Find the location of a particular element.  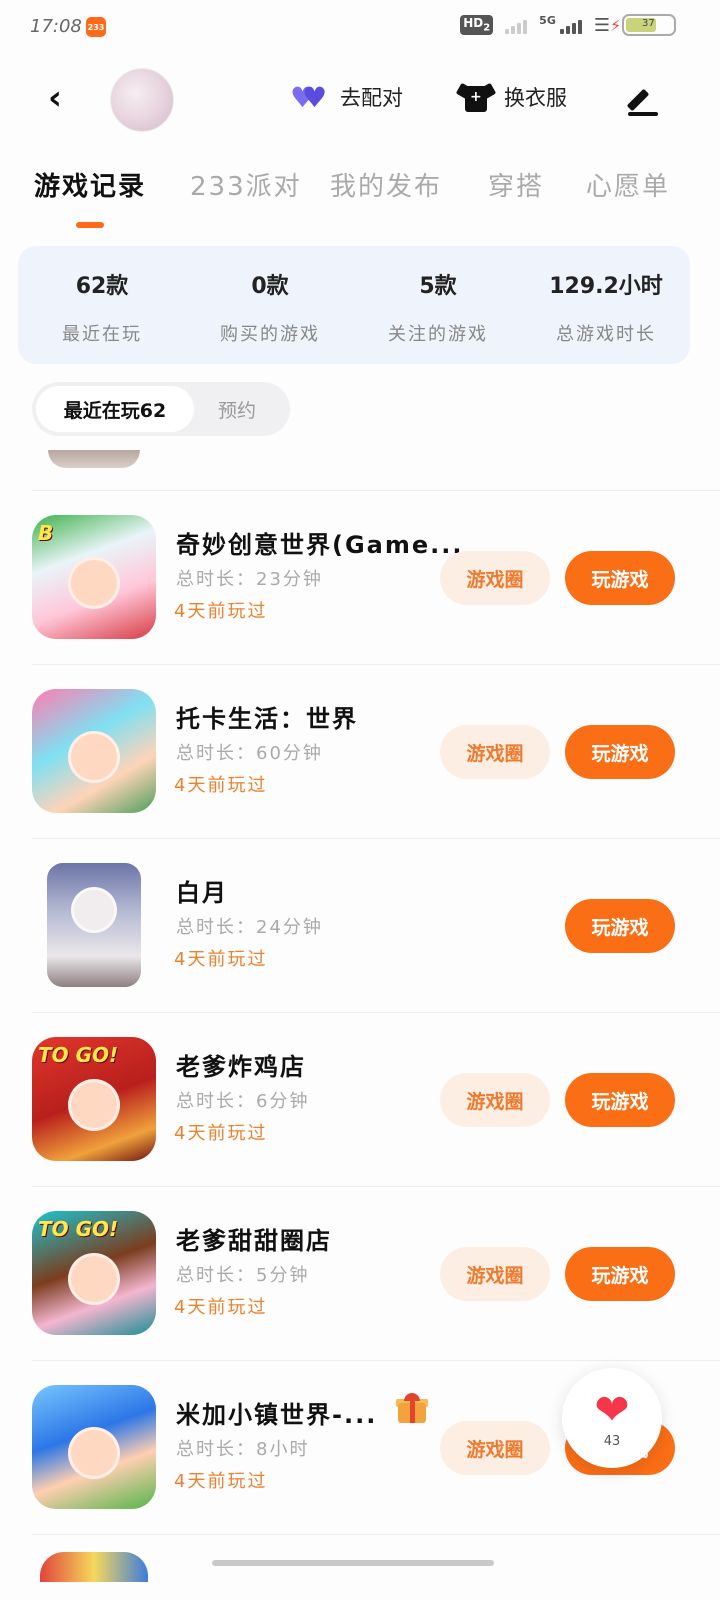

stat-purchased-games: 0款 购买的游戏 is located at coordinates (270, 307).